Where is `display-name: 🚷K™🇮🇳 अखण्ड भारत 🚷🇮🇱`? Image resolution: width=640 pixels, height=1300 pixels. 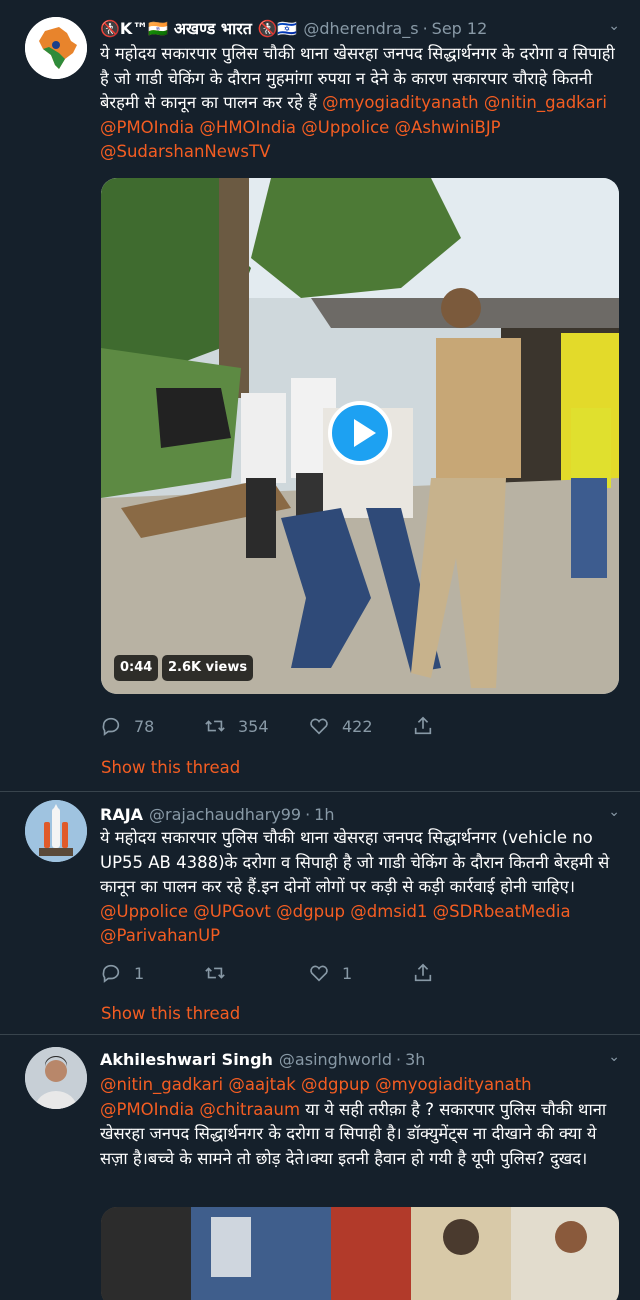 display-name: 🚷K™🇮🇳 अखण्ड भारत 🚷🇮🇱 is located at coordinates (198, 28).